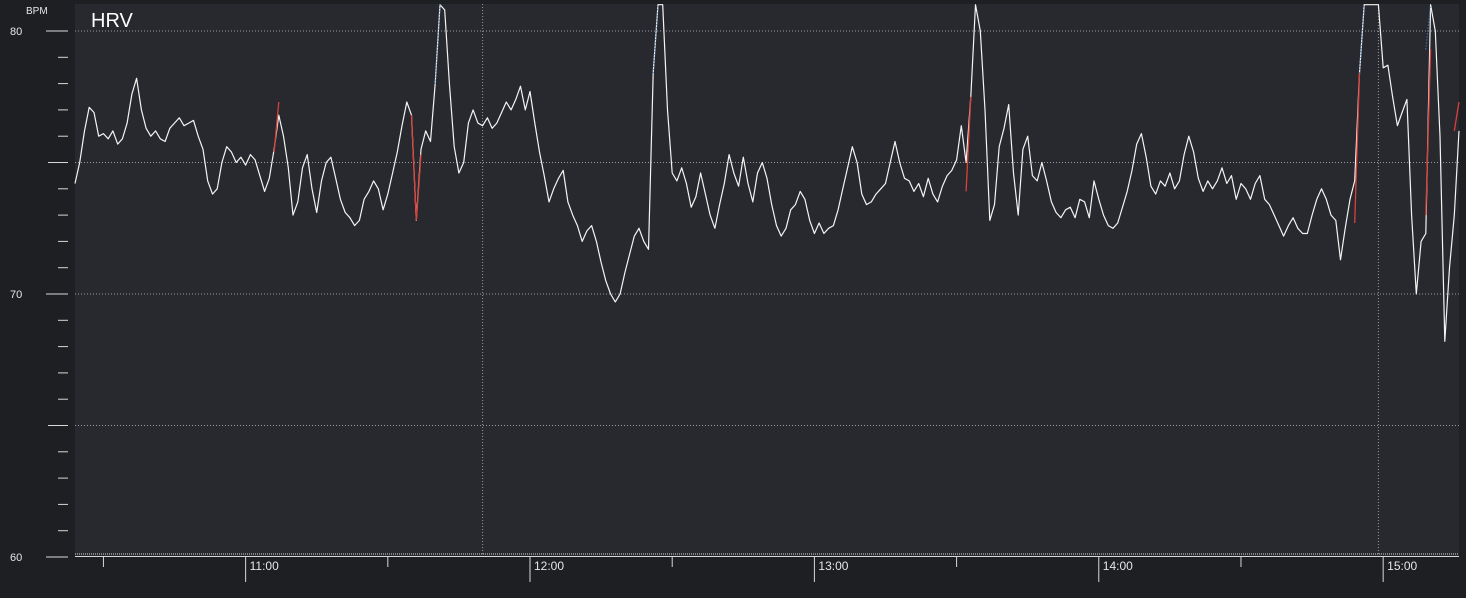 The image size is (1466, 598). Describe the element at coordinates (1118, 566) in the screenshot. I see `x-tick-label: 14:00` at that location.